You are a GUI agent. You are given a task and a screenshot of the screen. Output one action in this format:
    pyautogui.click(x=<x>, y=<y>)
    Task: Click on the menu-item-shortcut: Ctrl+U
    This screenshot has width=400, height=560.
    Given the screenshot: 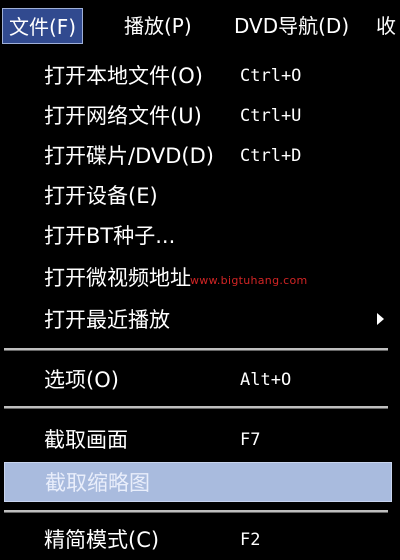 What is the action you would take?
    pyautogui.click(x=271, y=116)
    